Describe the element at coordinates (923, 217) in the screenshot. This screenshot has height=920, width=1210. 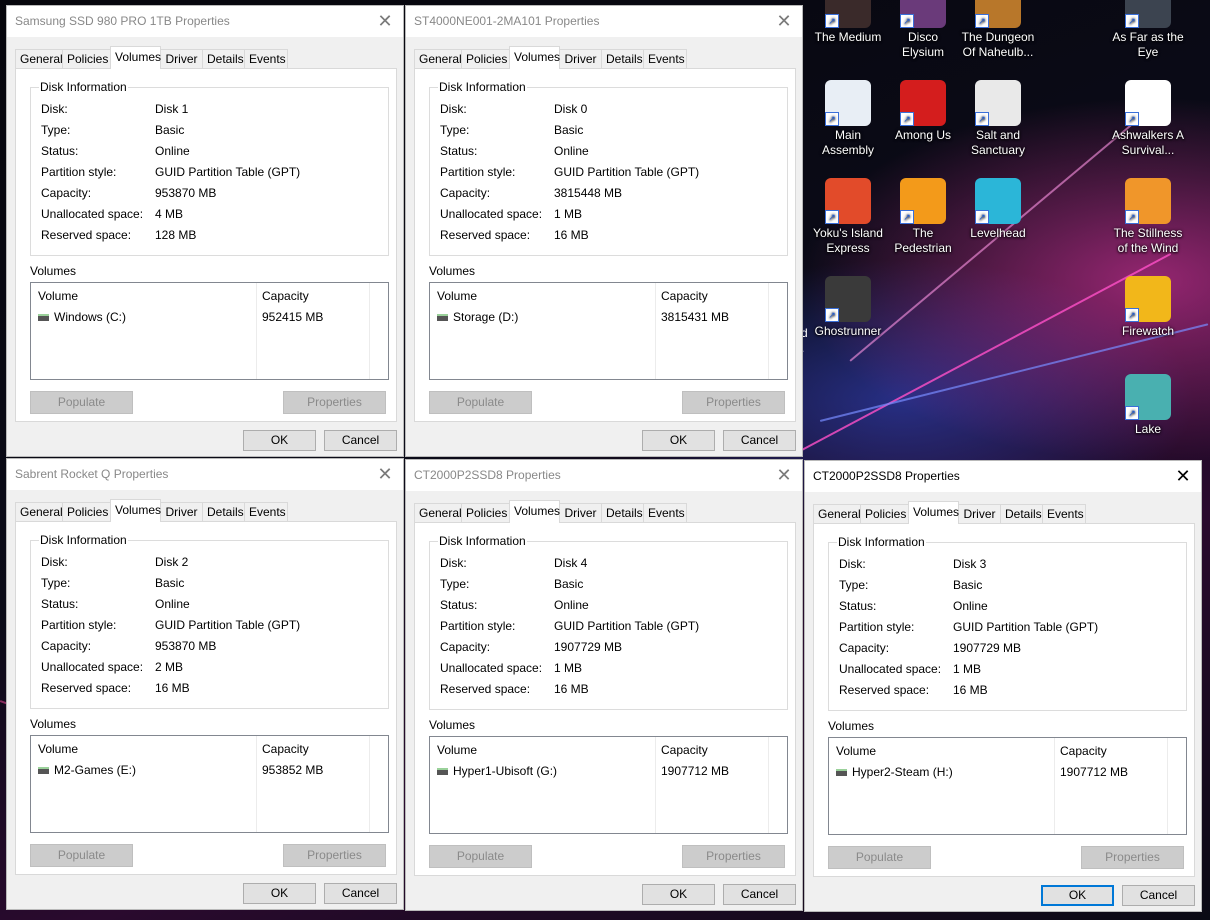
I see `desktop-shortcut-the-pedestrian: ↗ The Pedestrian` at that location.